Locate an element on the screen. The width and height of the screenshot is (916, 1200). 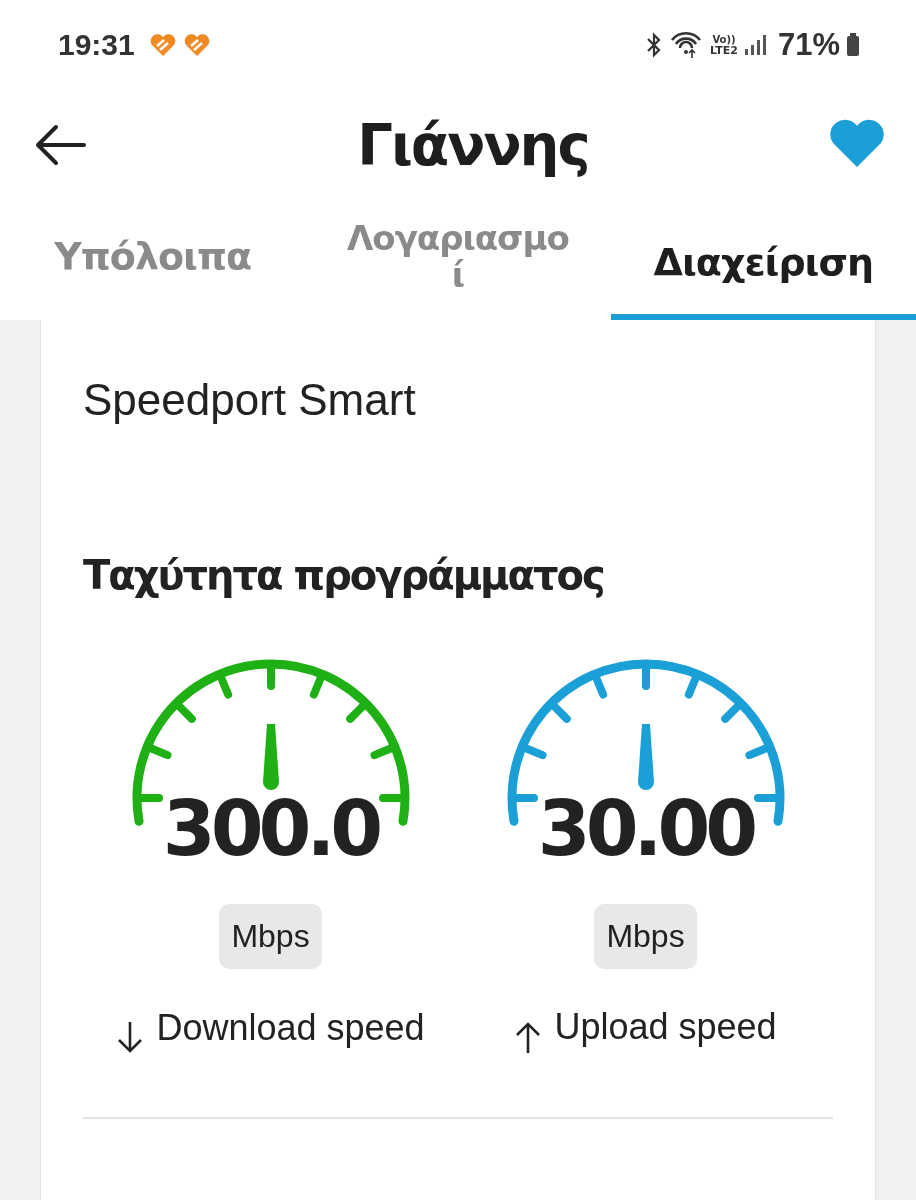
speed-value: 300.0 is located at coordinates (270, 829).